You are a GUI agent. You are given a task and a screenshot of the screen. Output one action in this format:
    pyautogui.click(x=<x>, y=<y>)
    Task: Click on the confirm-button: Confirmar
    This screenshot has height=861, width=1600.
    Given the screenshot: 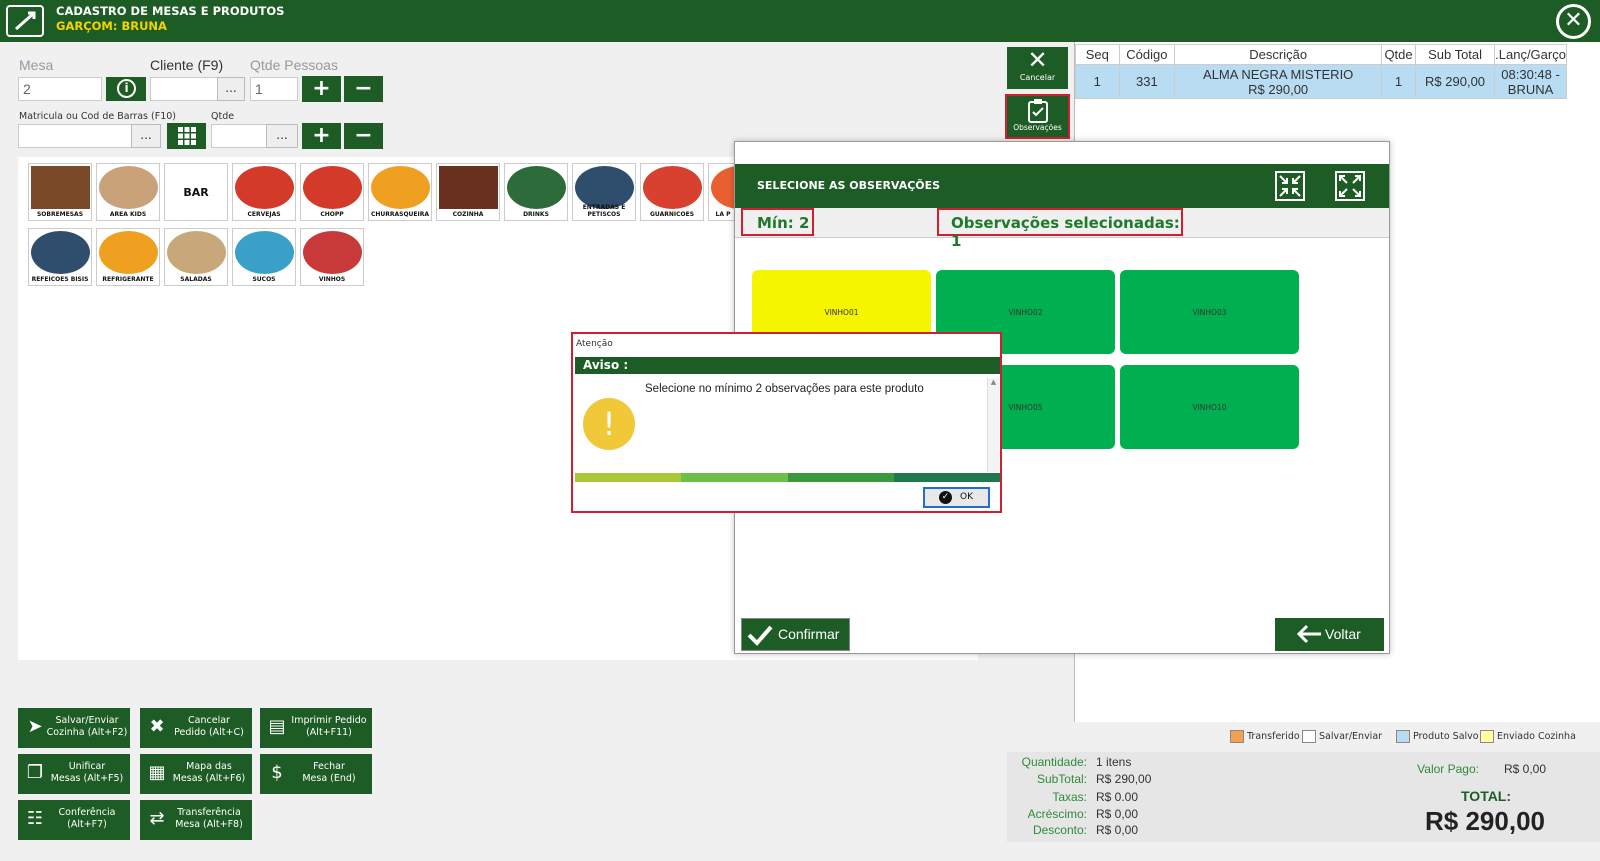 What is the action you would take?
    pyautogui.click(x=795, y=634)
    